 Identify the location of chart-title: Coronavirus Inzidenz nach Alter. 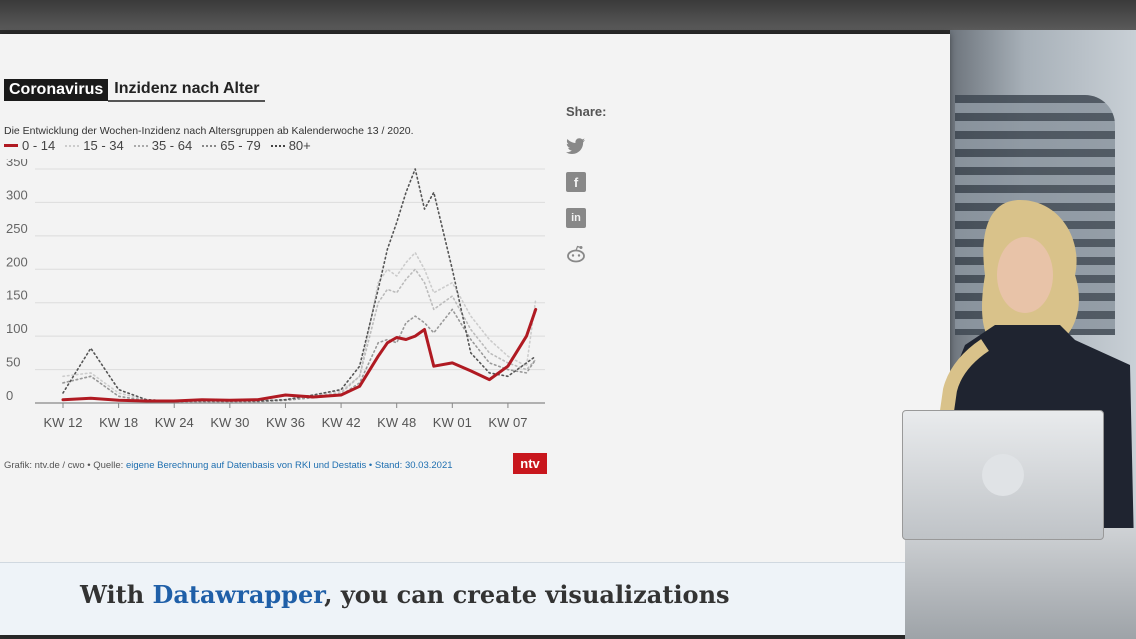
(135, 90).